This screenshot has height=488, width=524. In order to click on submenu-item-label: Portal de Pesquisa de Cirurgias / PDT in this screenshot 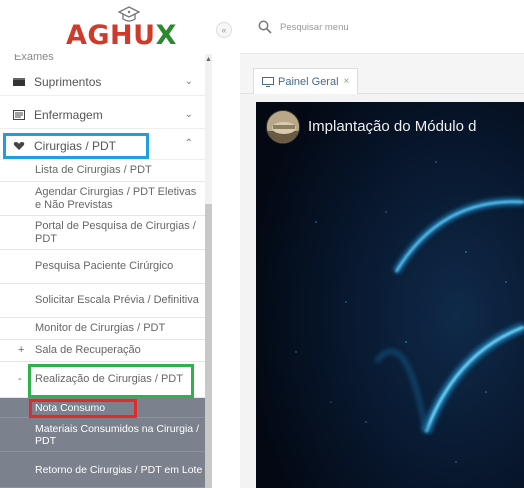, I will do `click(115, 232)`.